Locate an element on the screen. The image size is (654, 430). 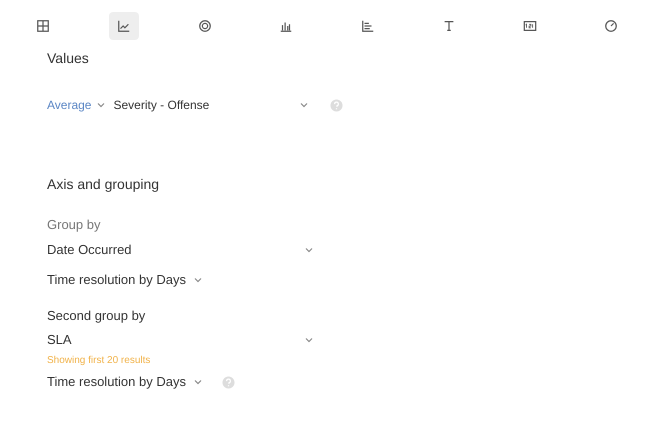
aggregation-dropdown: Average is located at coordinates (76, 105).